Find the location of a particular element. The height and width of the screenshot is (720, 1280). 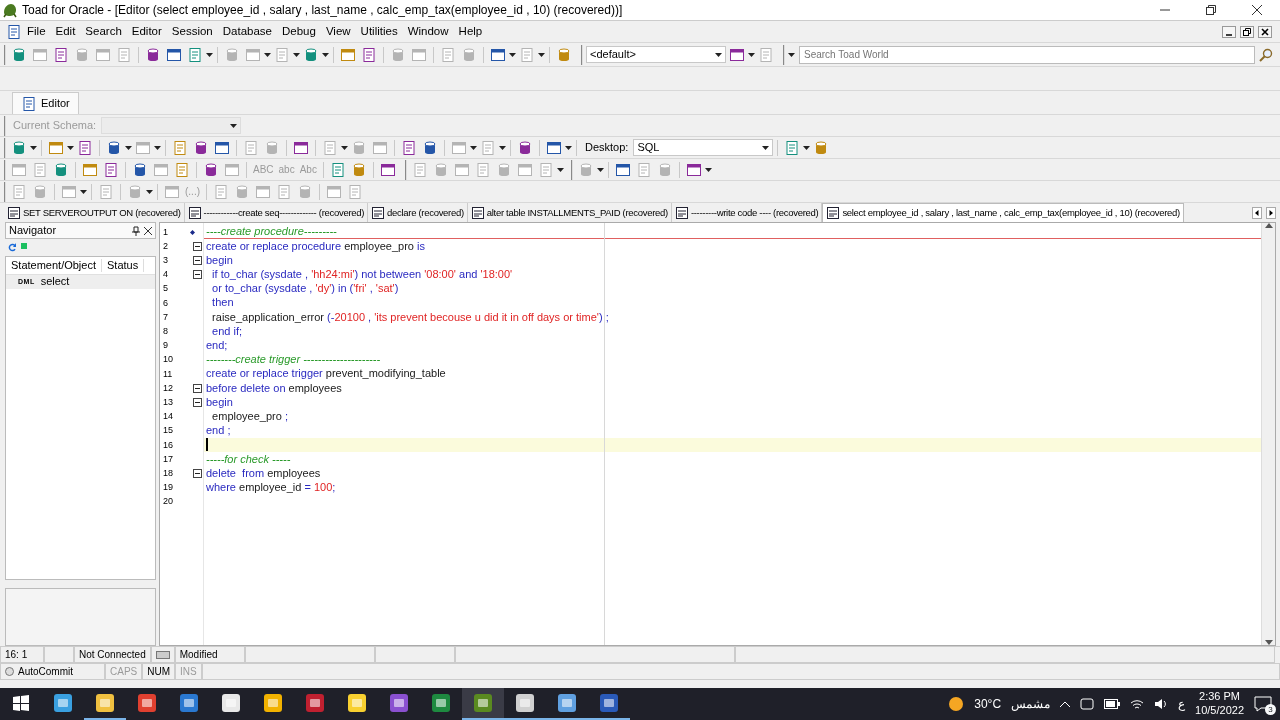

menu-item: View is located at coordinates (338, 31).